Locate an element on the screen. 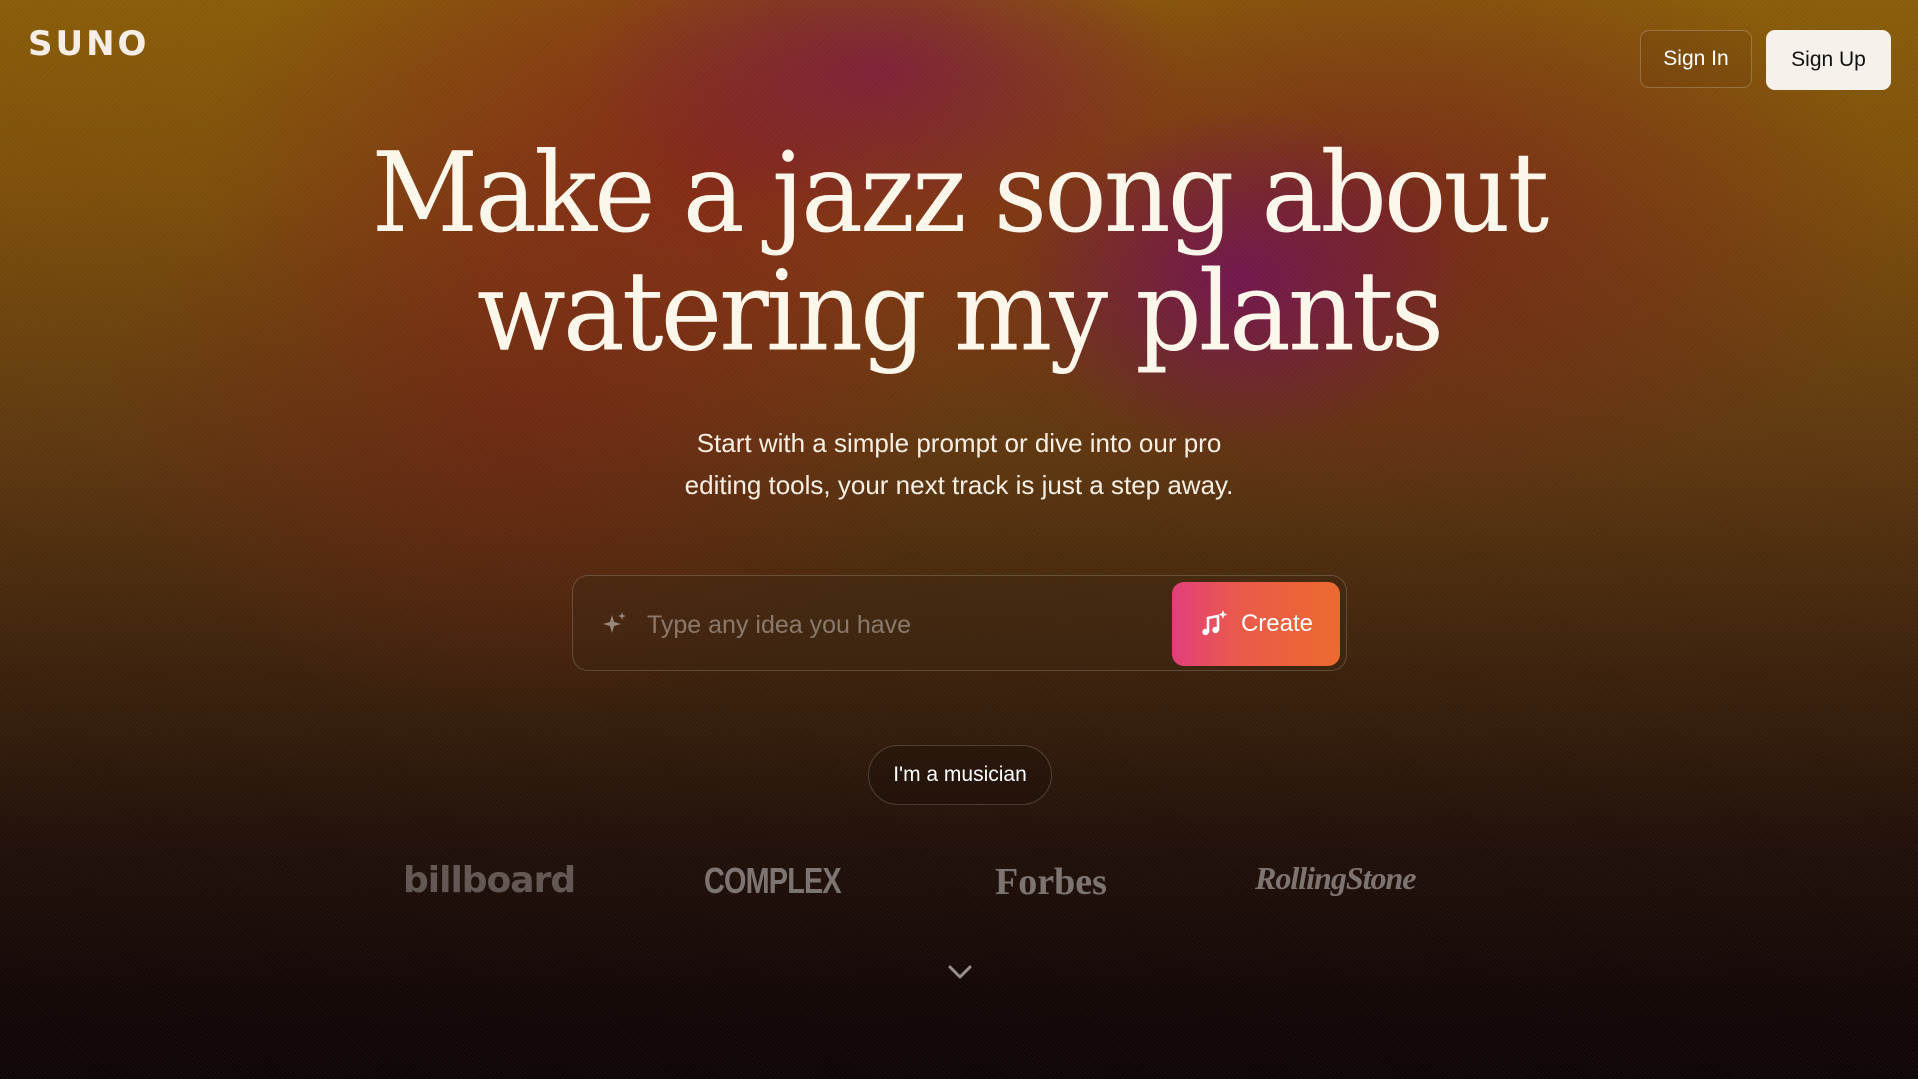 This screenshot has height=1079, width=1918. forbes-logo: Forbes is located at coordinates (1051, 882).